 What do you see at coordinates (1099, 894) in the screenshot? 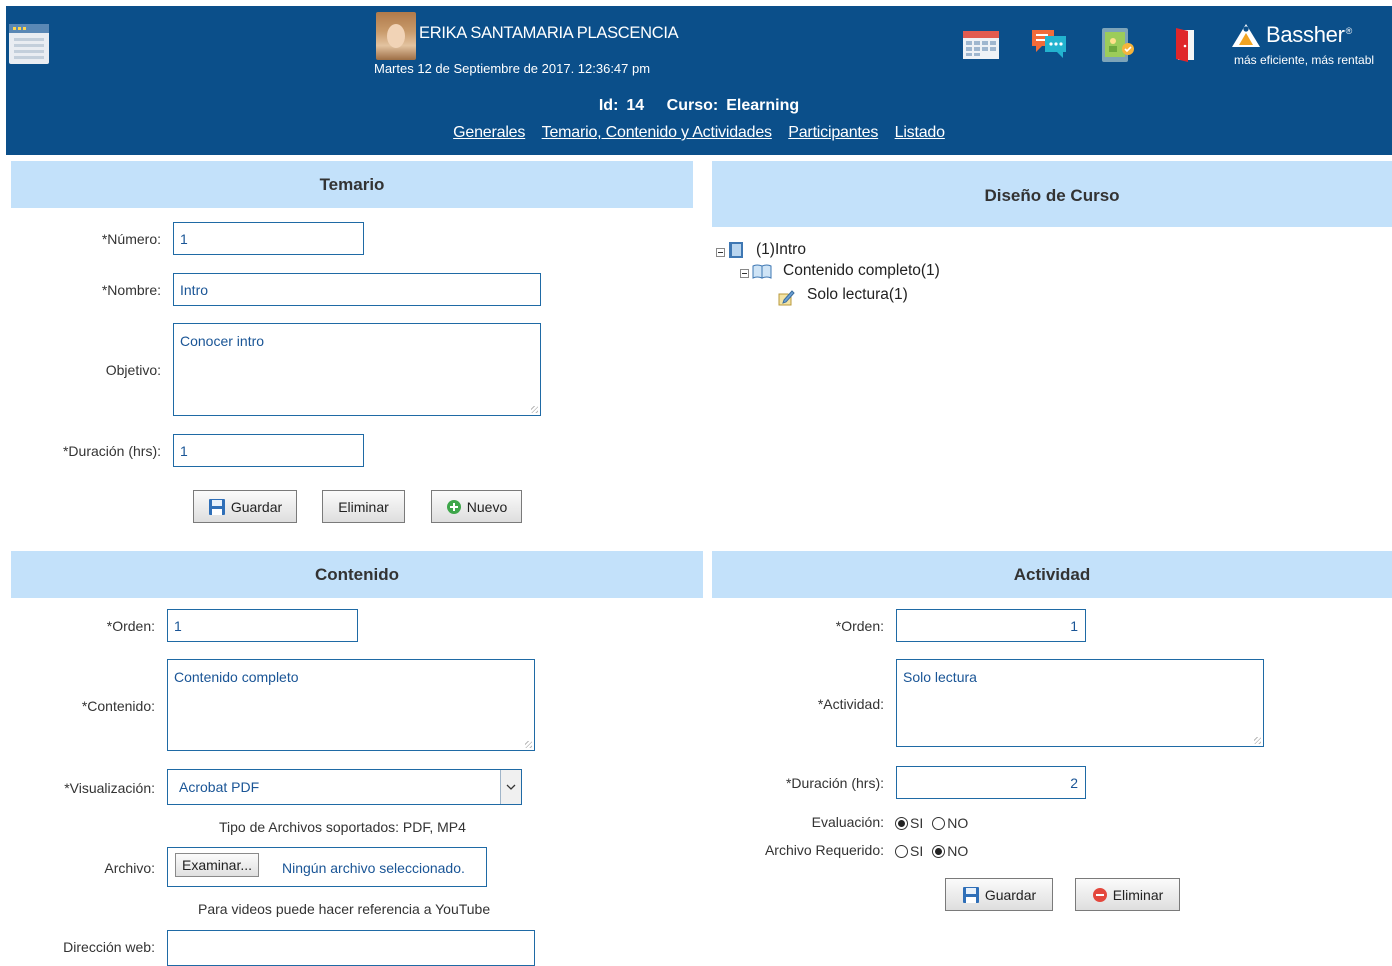
I see `remove-circle-icon` at bounding box center [1099, 894].